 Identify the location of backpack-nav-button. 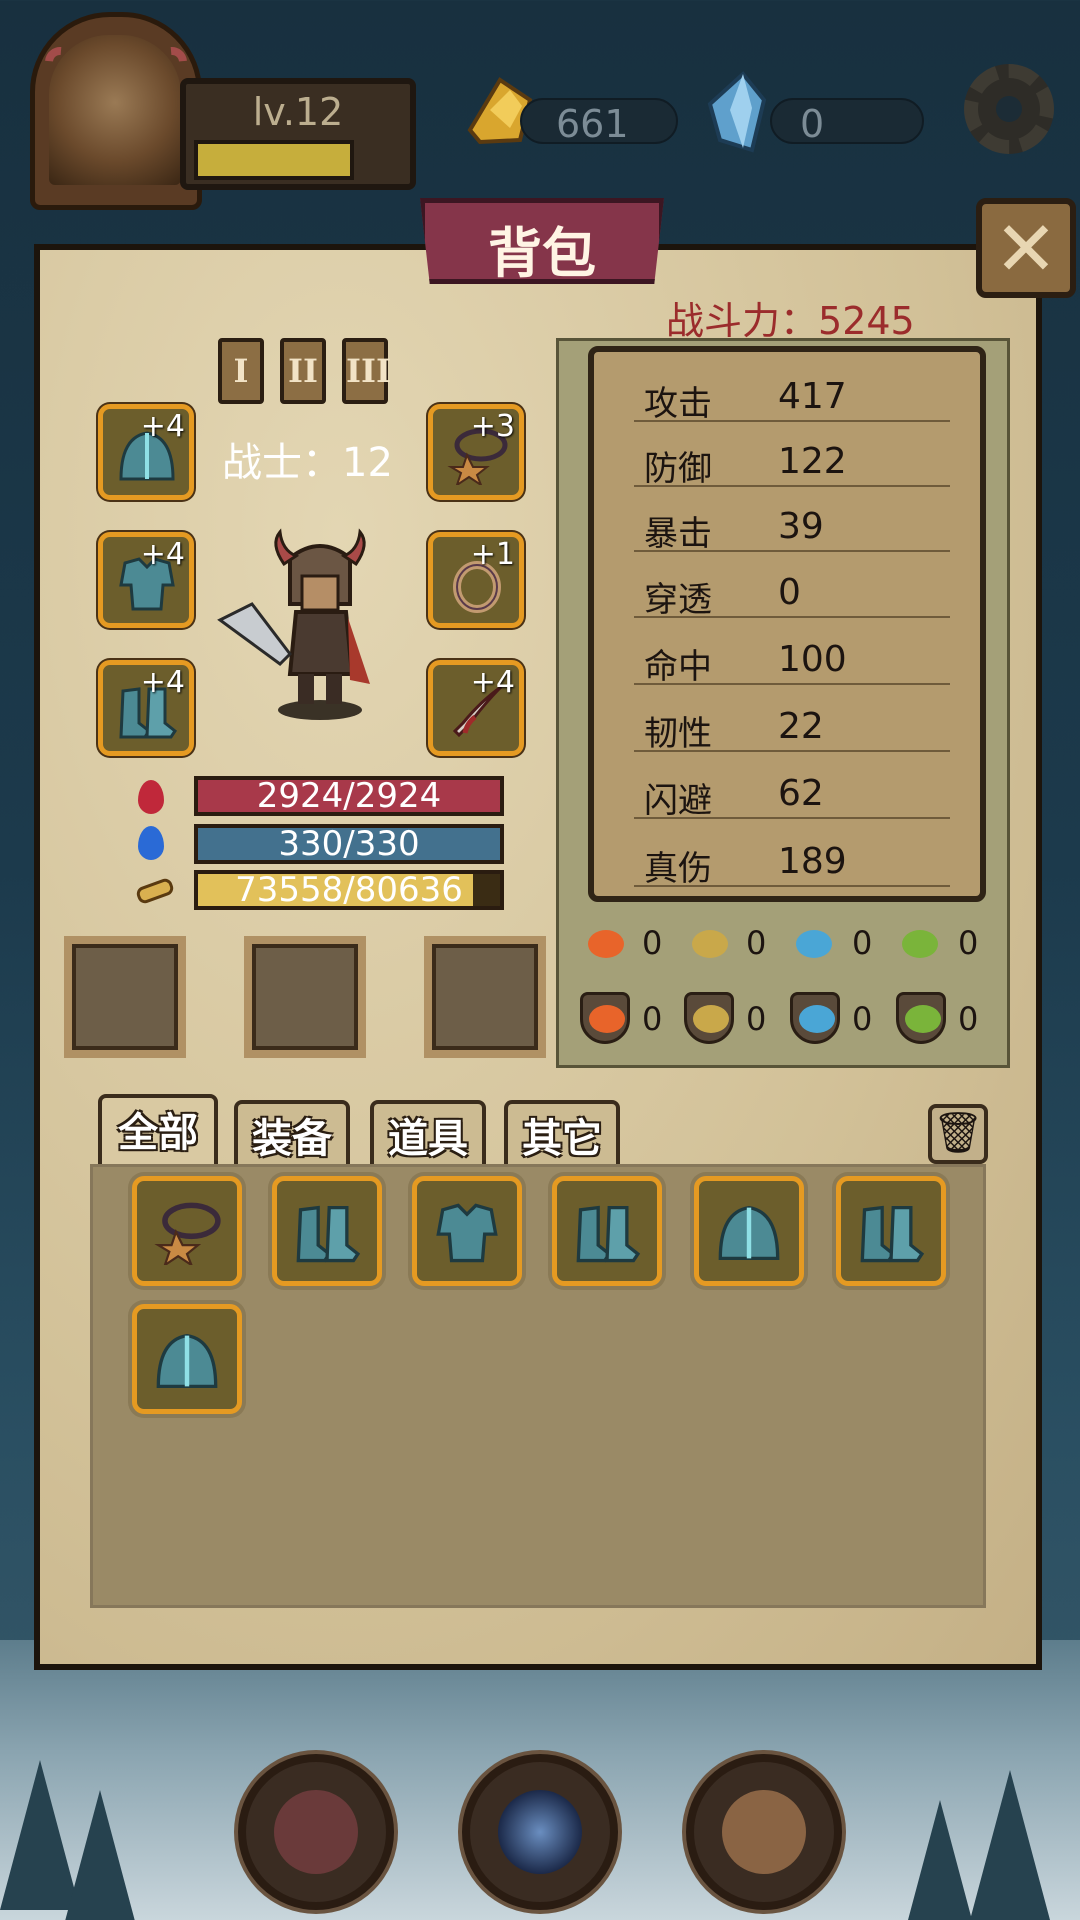
(764, 1832).